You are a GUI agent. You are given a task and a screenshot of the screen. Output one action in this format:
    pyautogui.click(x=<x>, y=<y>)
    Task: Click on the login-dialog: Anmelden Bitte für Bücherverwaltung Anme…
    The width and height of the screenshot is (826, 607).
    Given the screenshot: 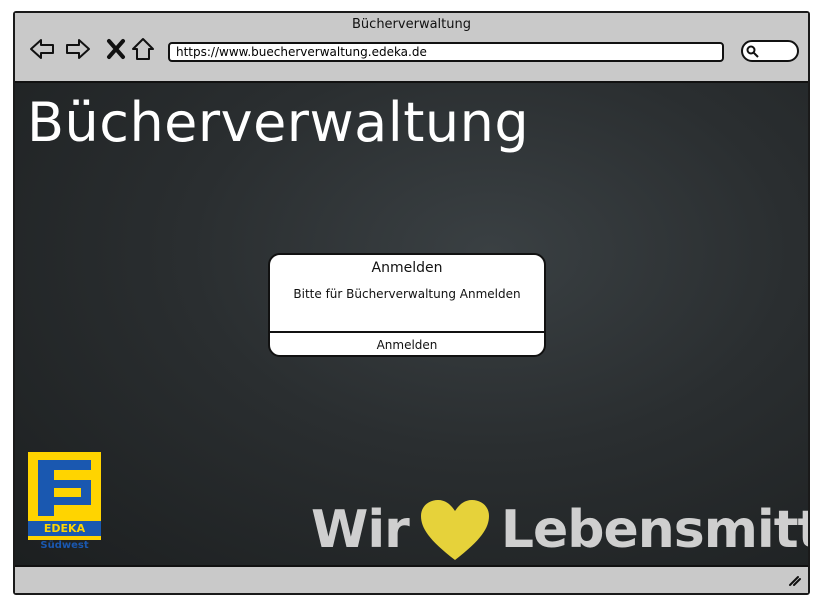 What is the action you would take?
    pyautogui.click(x=407, y=305)
    